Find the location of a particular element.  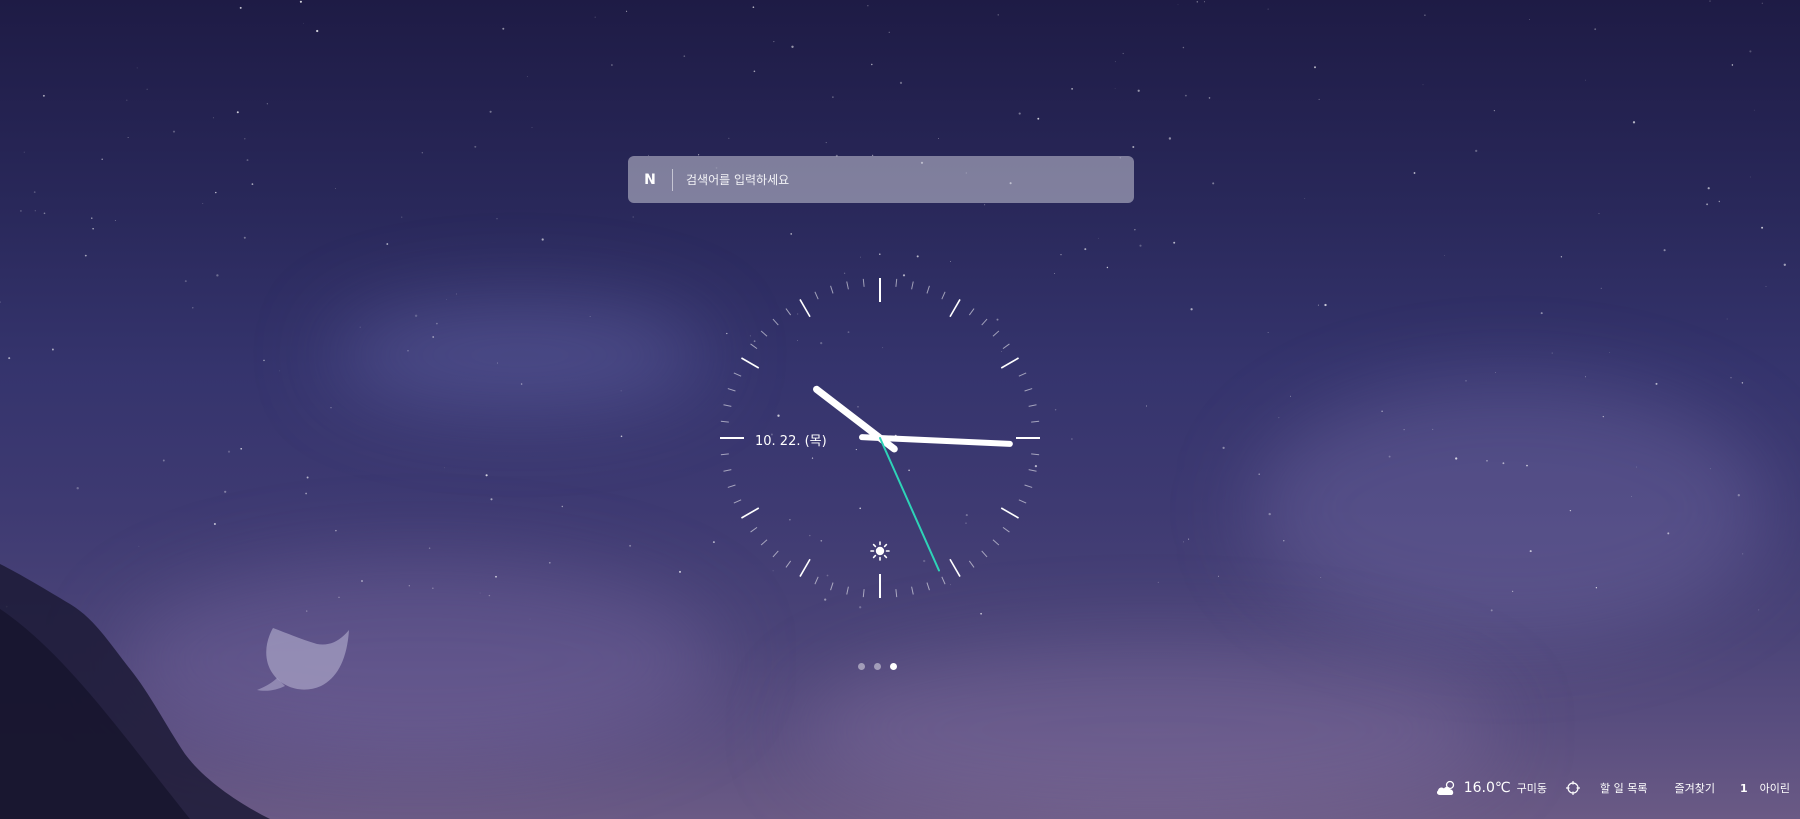

bookmarks-link: 즐겨찾기 is located at coordinates (1694, 788).